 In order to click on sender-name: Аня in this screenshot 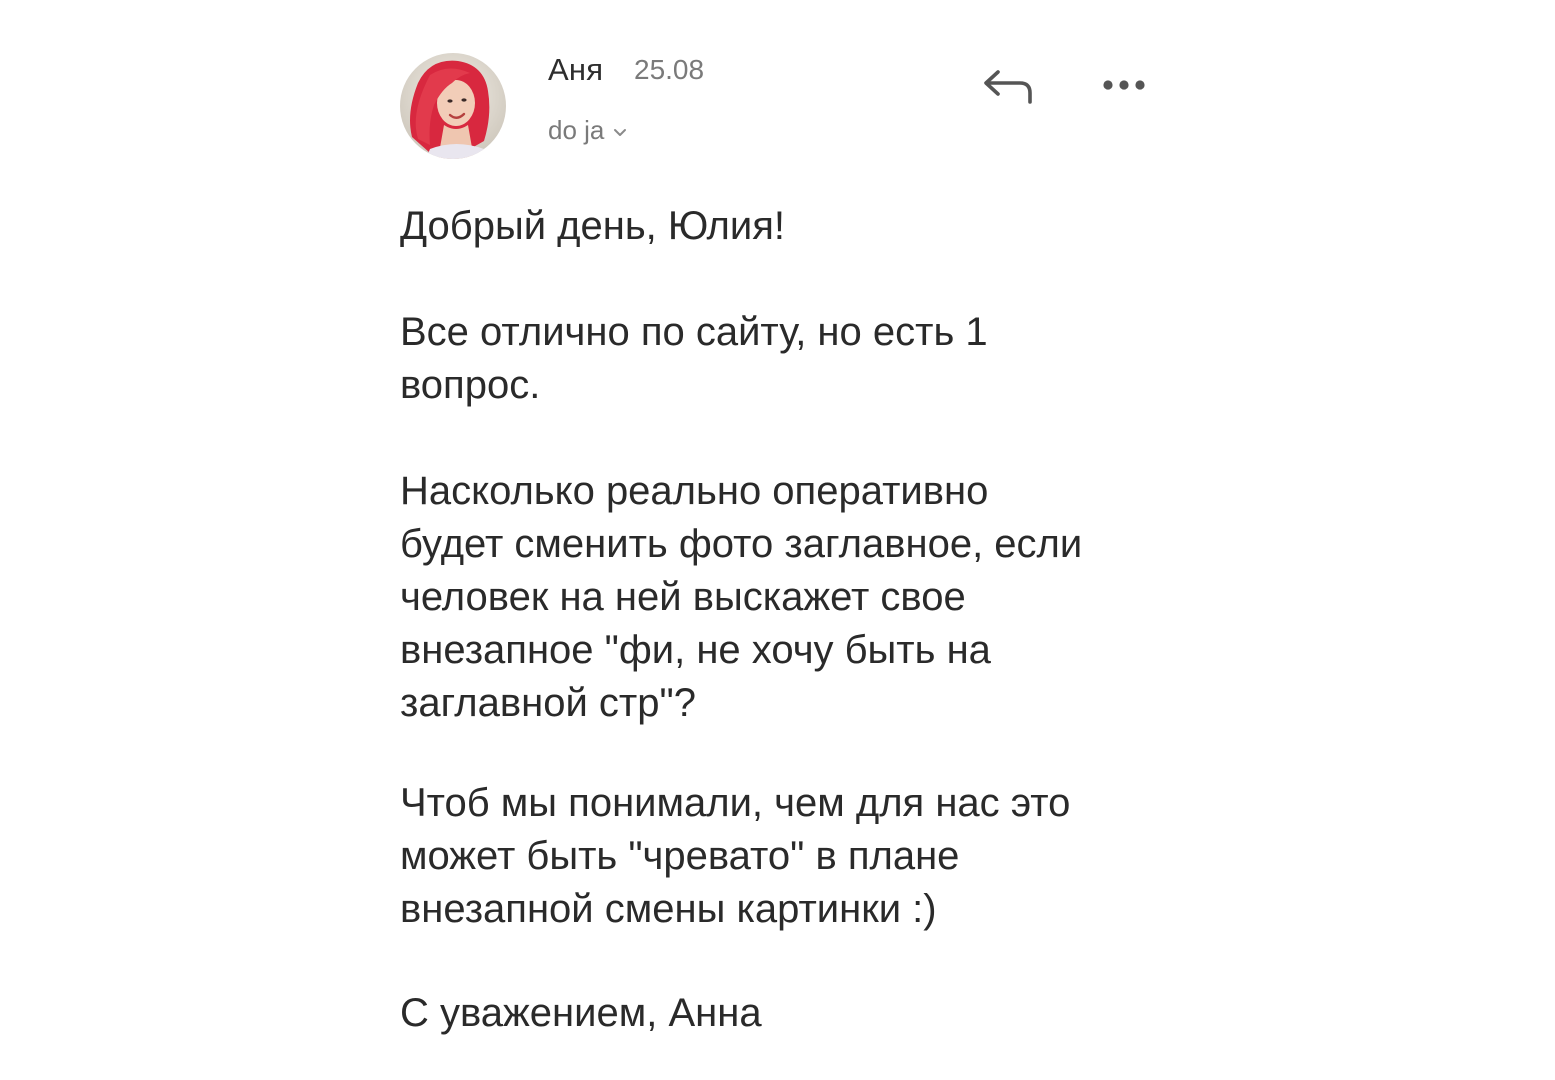, I will do `click(576, 69)`.